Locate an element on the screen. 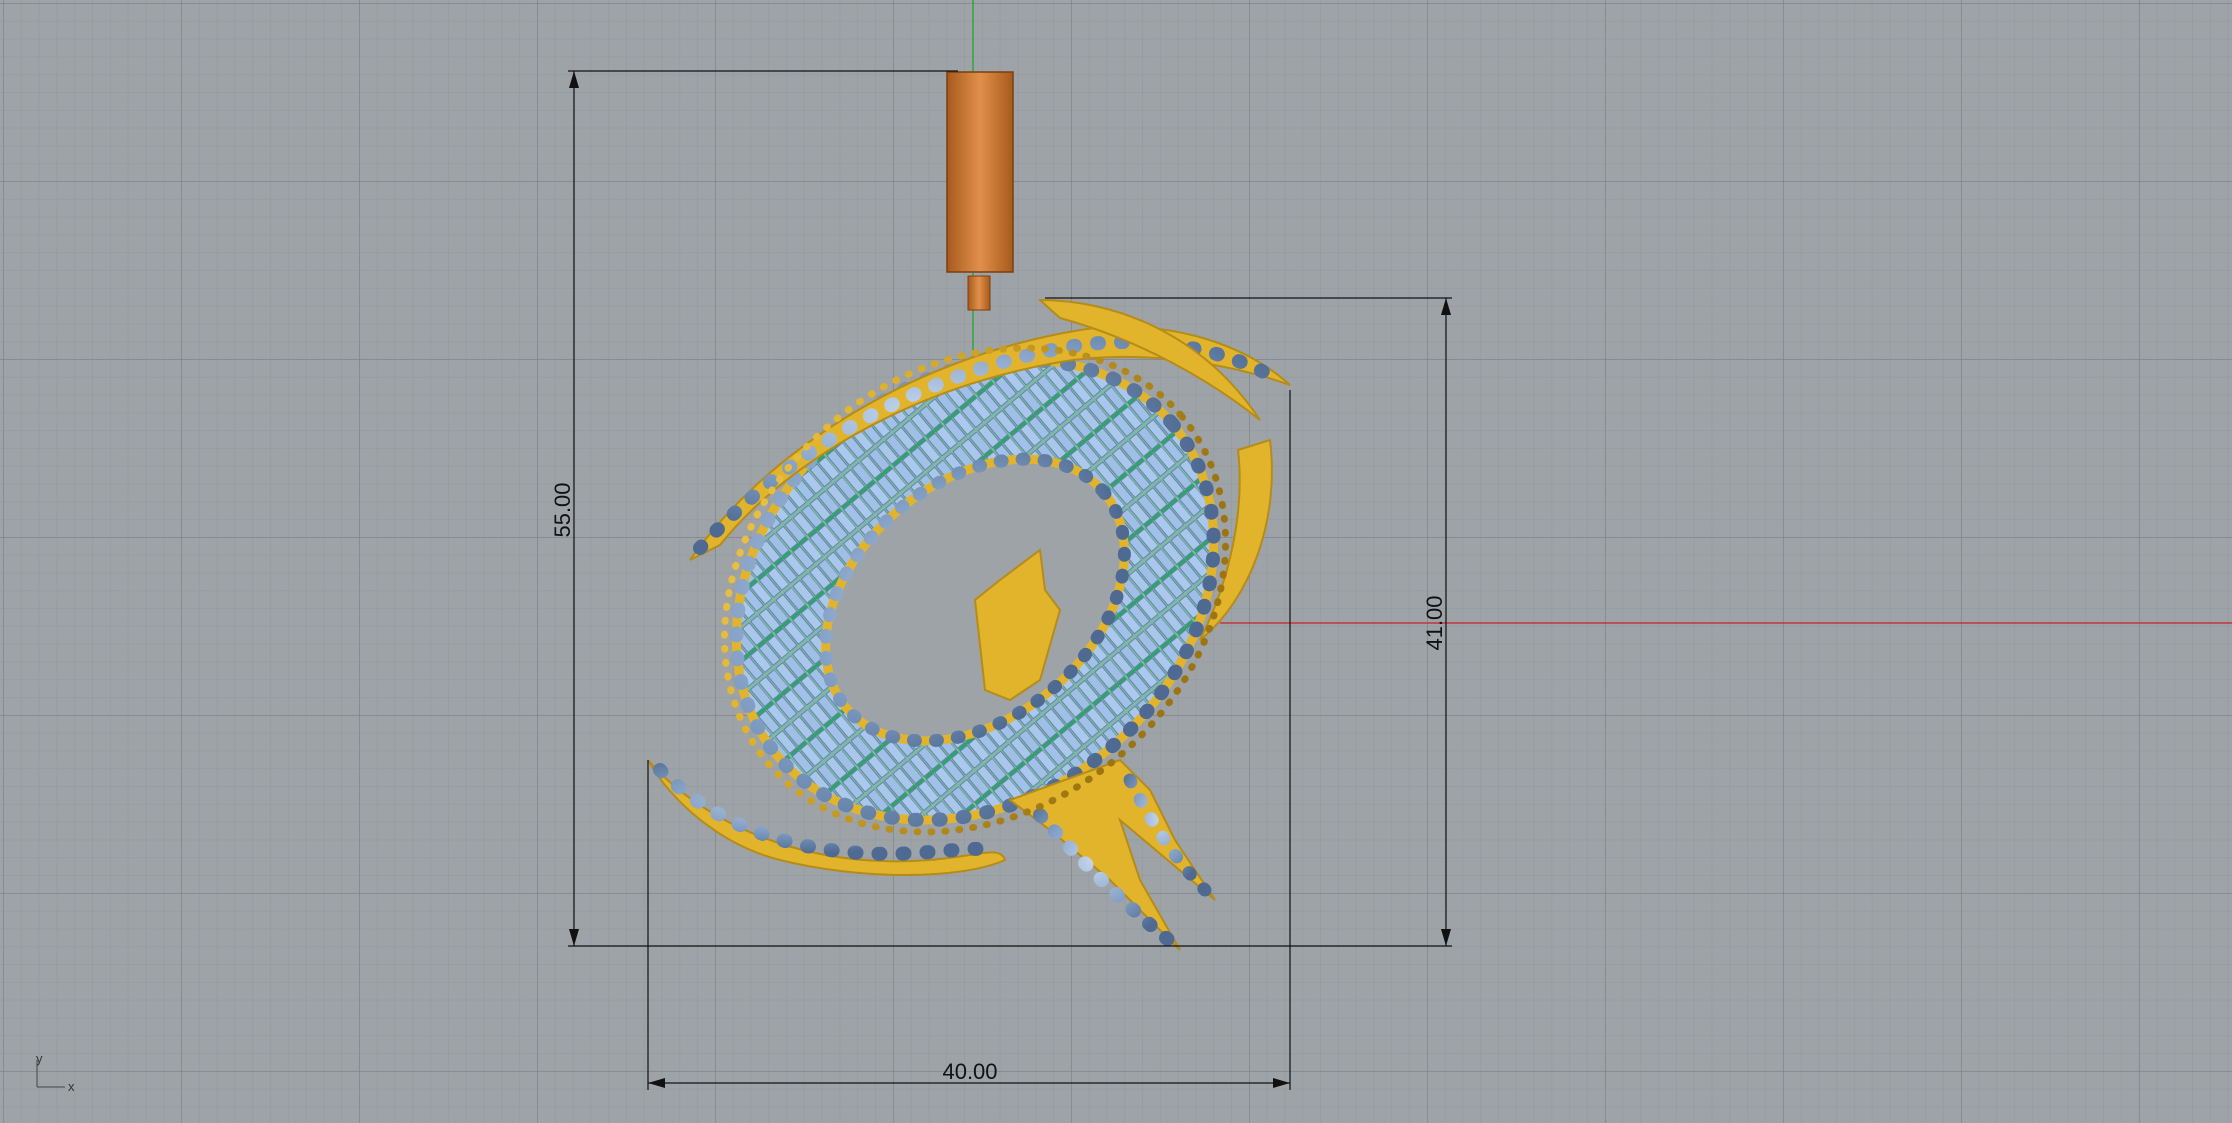  bottom-right-tail is located at coordinates (1111, 854).